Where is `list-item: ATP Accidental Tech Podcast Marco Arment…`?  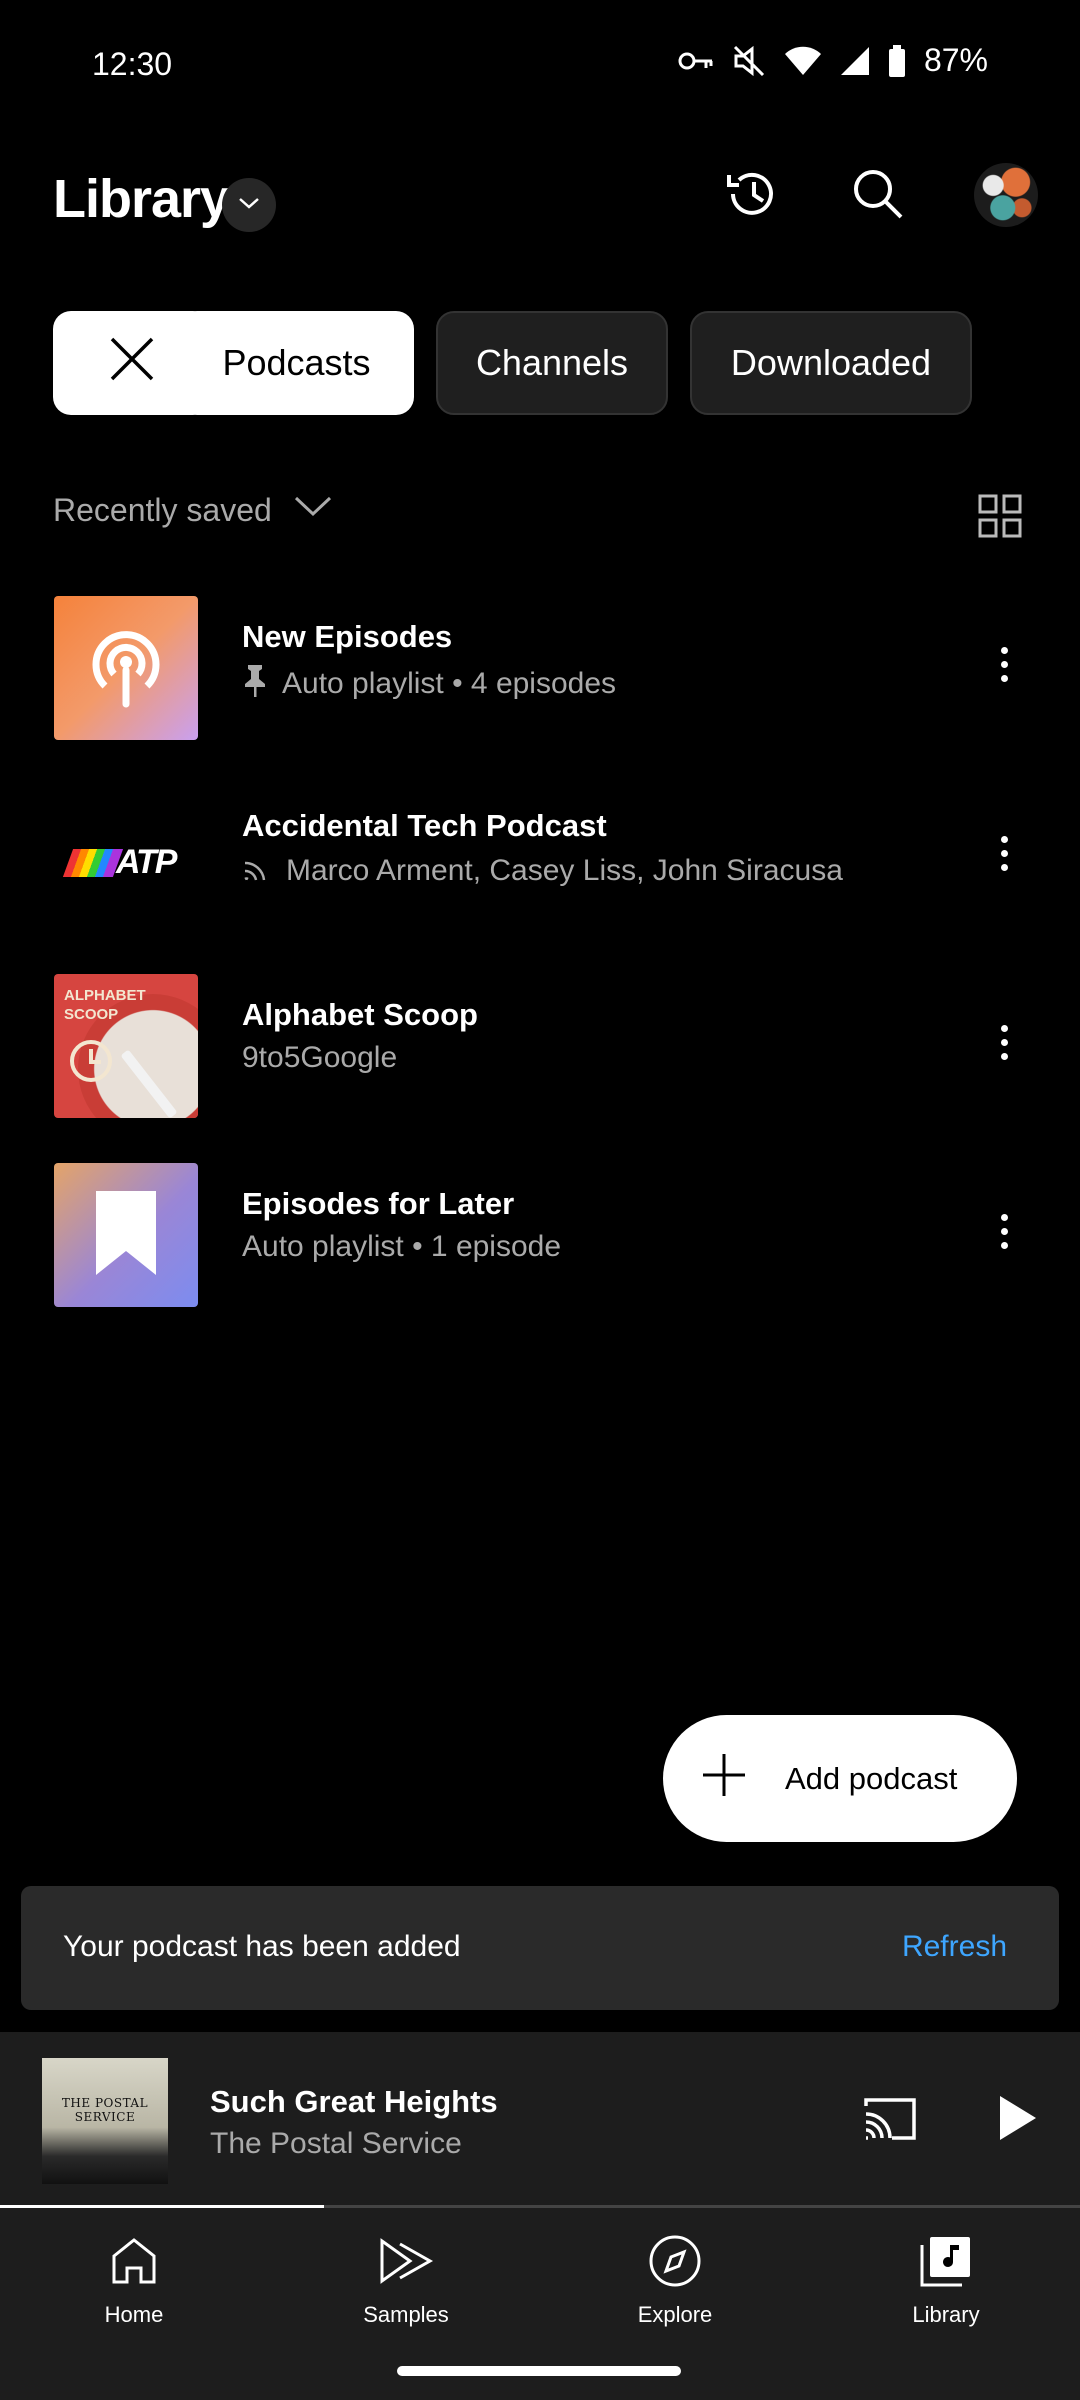 list-item: ATP Accidental Tech Podcast Marco Arment… is located at coordinates (540, 848).